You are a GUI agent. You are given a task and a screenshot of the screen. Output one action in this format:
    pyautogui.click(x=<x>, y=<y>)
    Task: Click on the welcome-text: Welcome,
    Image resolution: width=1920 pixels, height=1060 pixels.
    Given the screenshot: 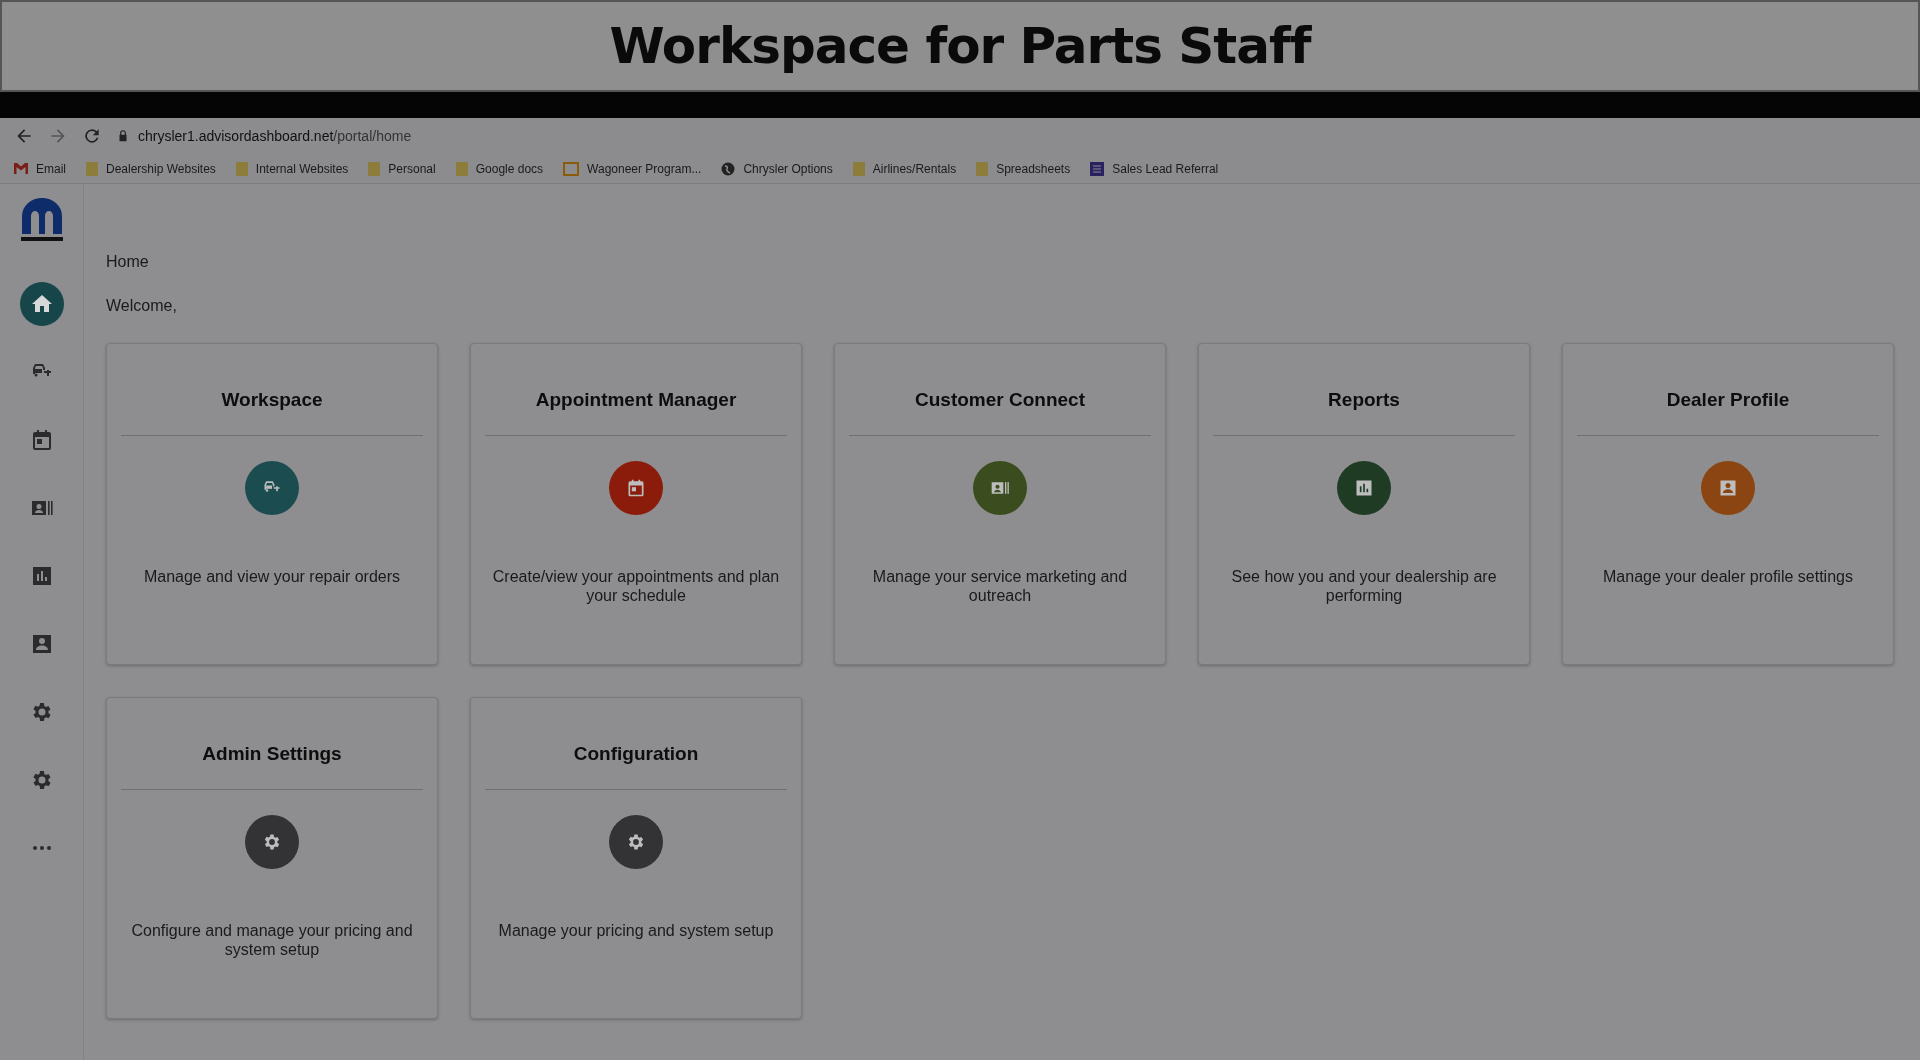 What is the action you would take?
    pyautogui.click(x=142, y=306)
    